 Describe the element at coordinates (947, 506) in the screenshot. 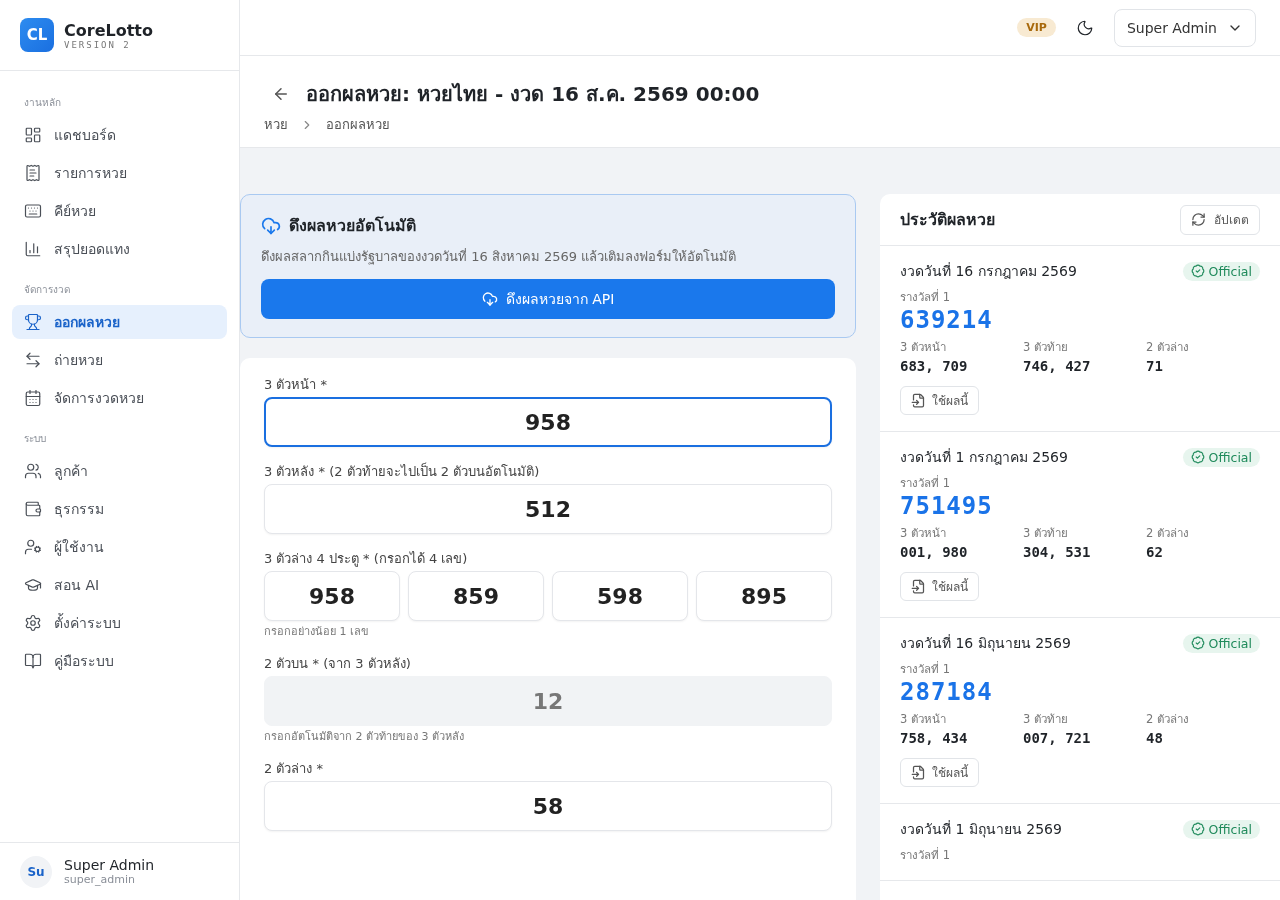

I see `prize-number: 751495` at that location.